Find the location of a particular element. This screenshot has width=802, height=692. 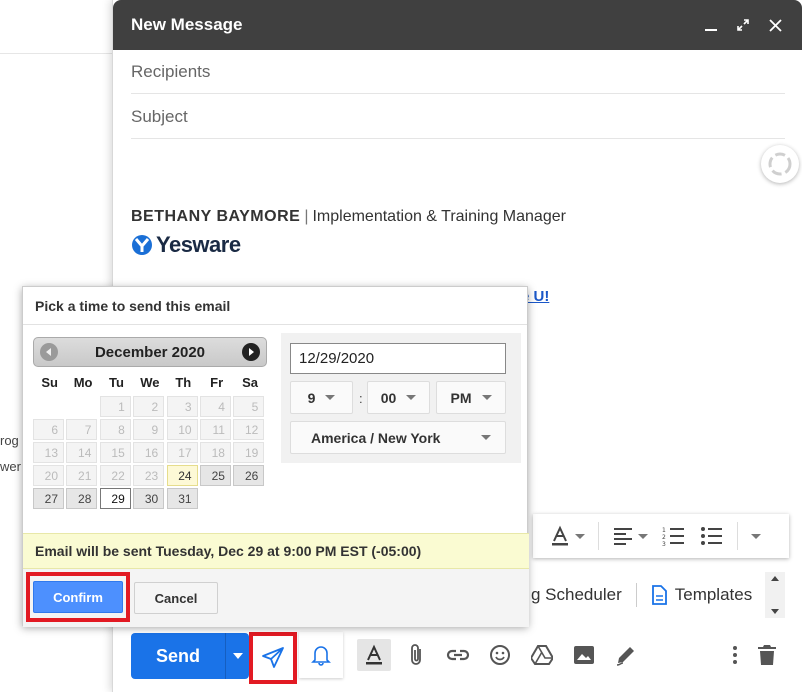

ampm-select: PM is located at coordinates (471, 397).